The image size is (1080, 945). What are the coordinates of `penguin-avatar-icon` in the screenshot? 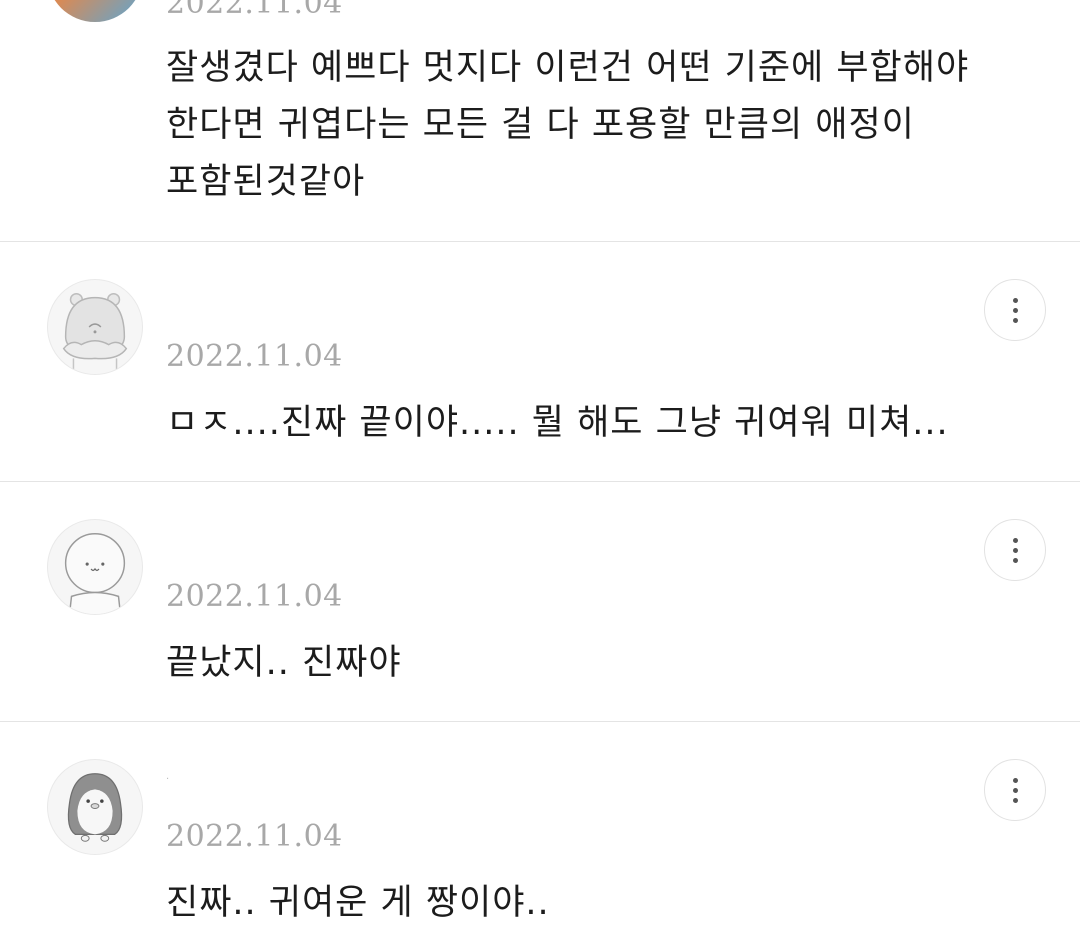 It's located at (95, 807).